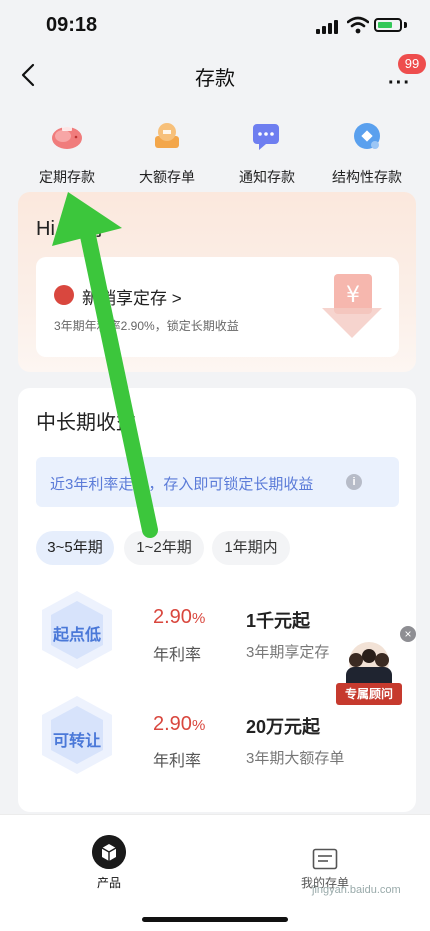  What do you see at coordinates (109, 882) in the screenshot?
I see `nav-product-label: 产品` at bounding box center [109, 882].